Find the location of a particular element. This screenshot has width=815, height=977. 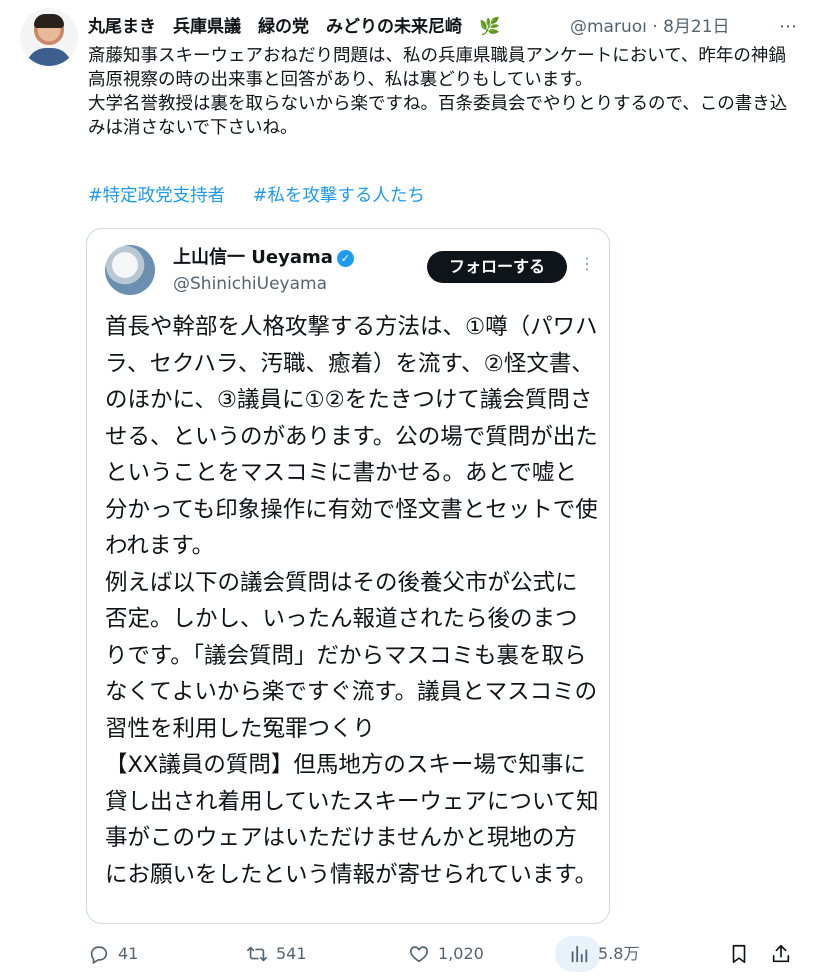

share-button is located at coordinates (785, 954).